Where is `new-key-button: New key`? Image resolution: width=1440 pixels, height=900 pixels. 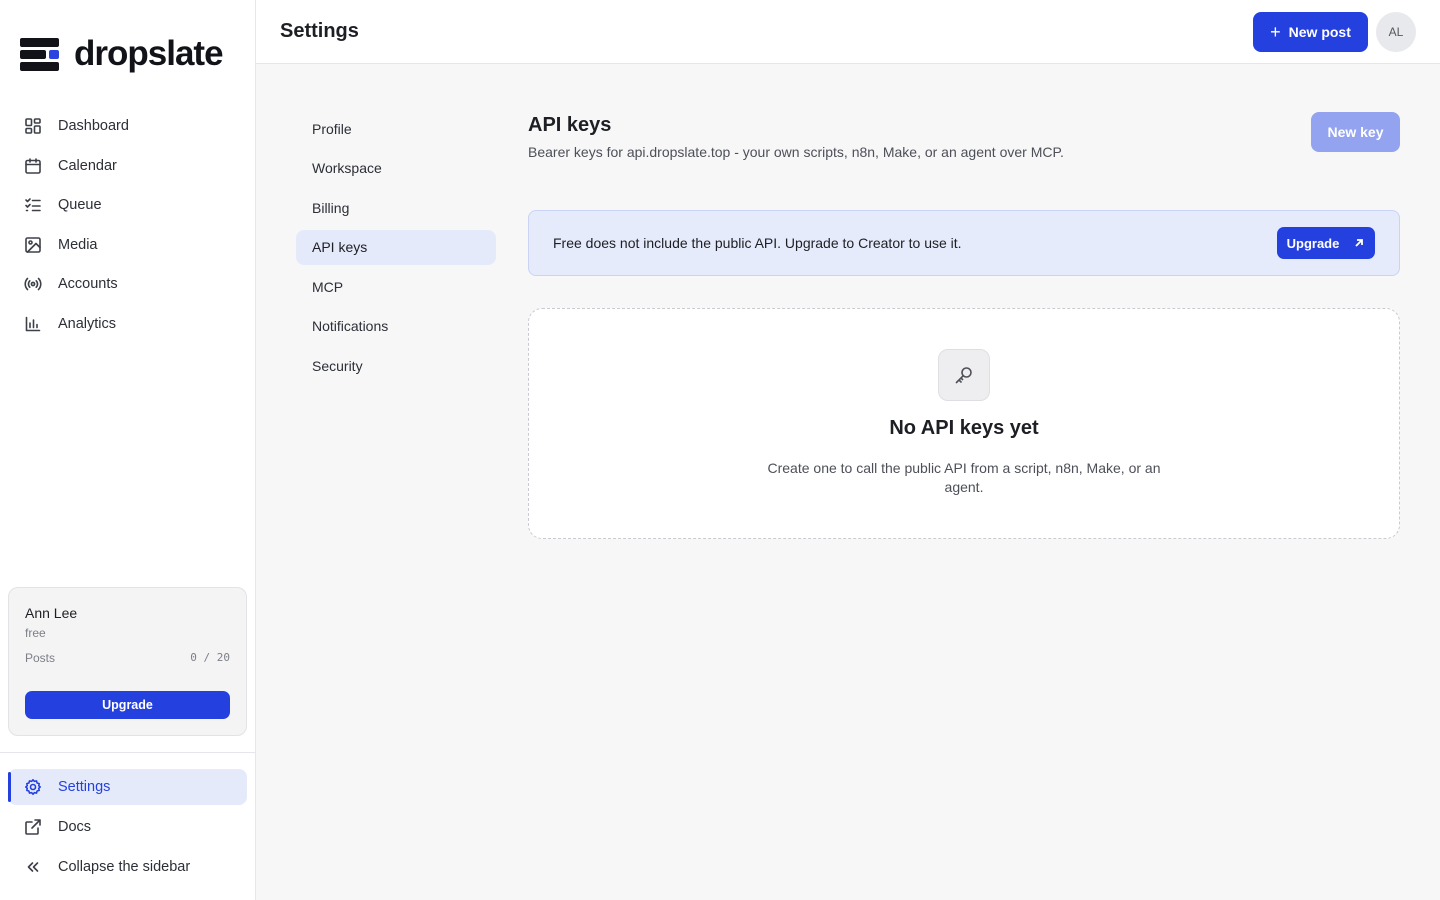 new-key-button: New key is located at coordinates (1355, 132).